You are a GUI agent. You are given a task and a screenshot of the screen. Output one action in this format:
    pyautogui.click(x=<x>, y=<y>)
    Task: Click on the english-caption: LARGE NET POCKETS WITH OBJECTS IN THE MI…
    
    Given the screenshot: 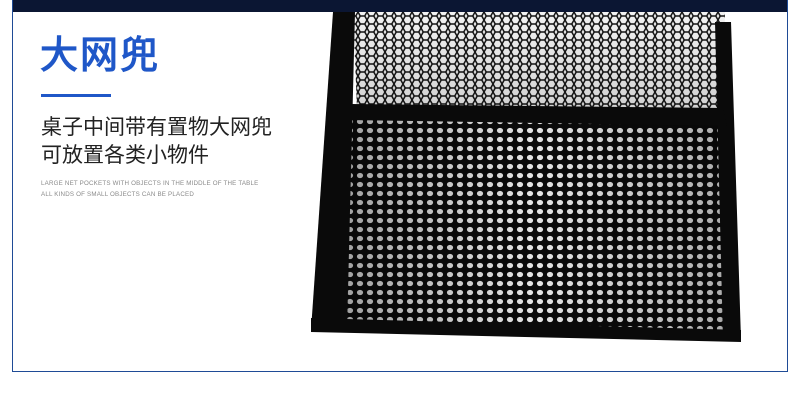 What is the action you would take?
    pyautogui.click(x=149, y=189)
    